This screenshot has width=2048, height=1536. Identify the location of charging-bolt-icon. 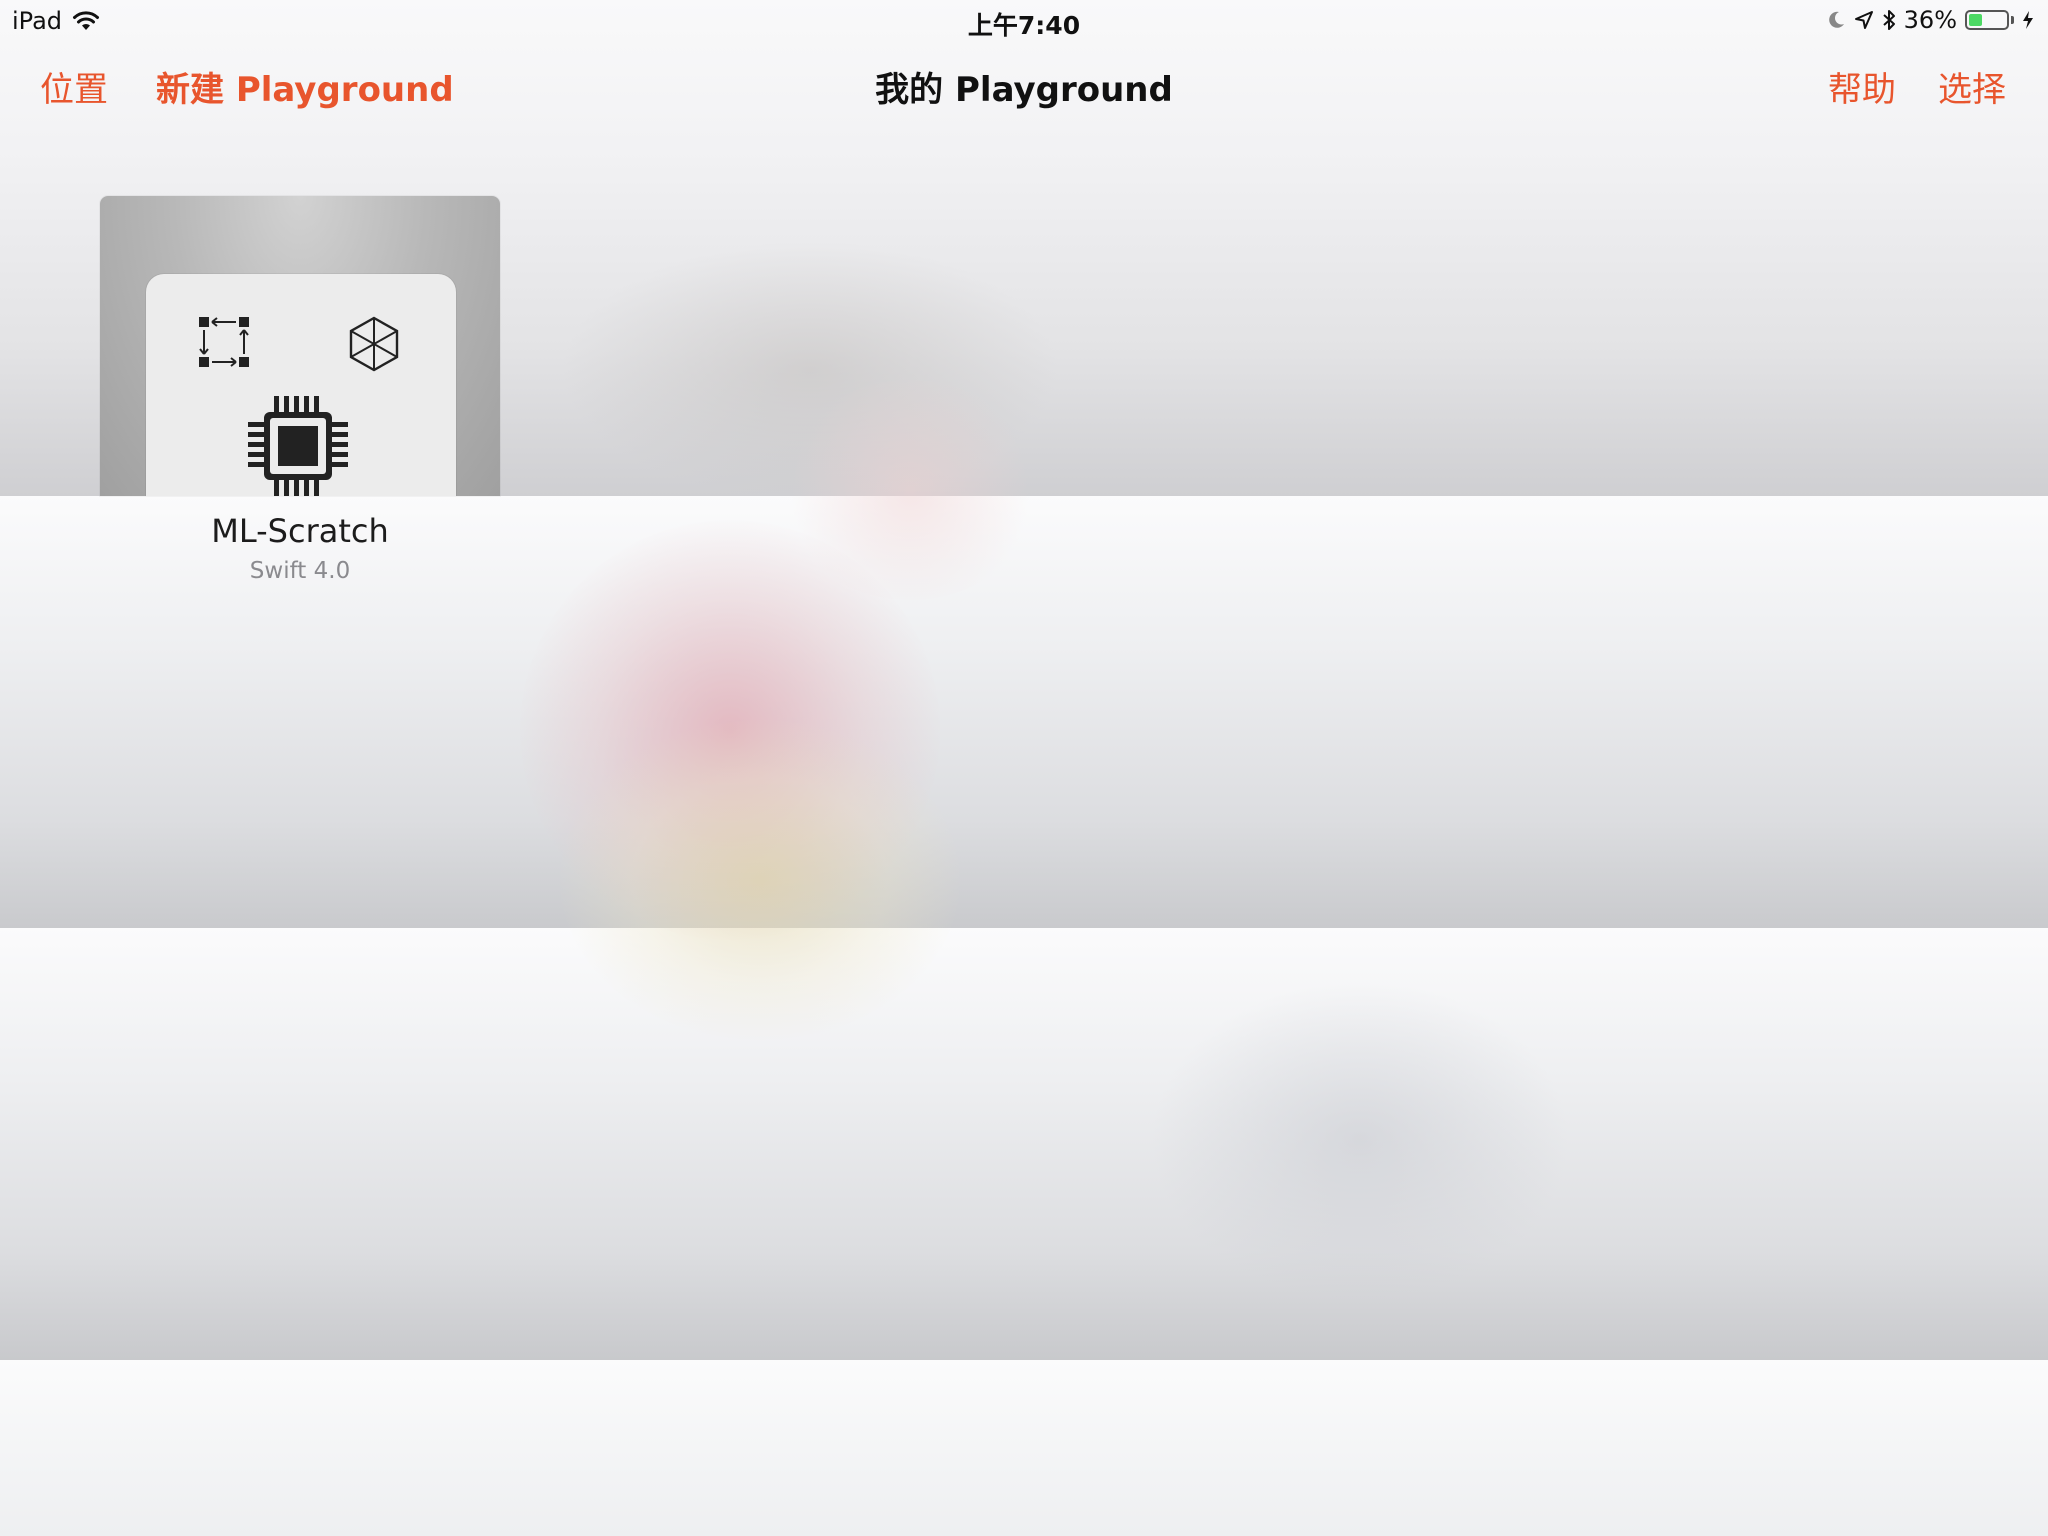
(2028, 20).